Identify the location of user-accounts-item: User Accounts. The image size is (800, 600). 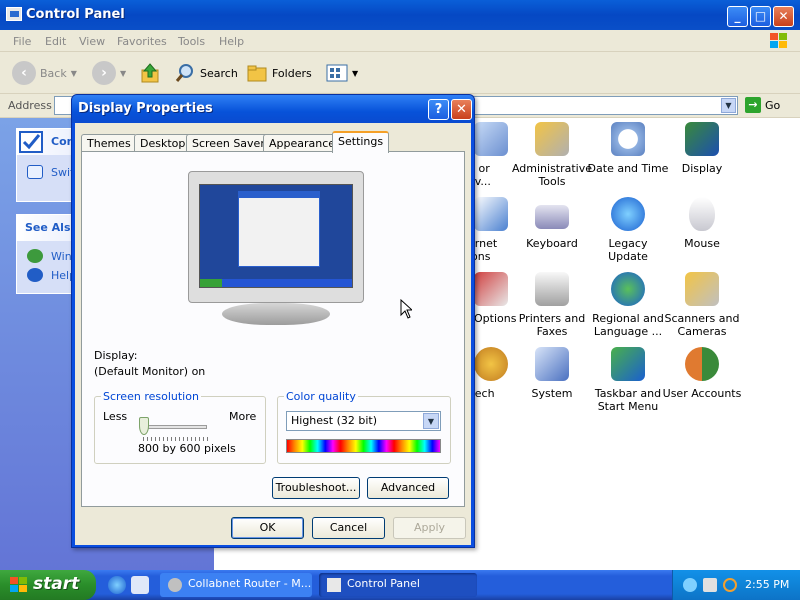
(702, 373).